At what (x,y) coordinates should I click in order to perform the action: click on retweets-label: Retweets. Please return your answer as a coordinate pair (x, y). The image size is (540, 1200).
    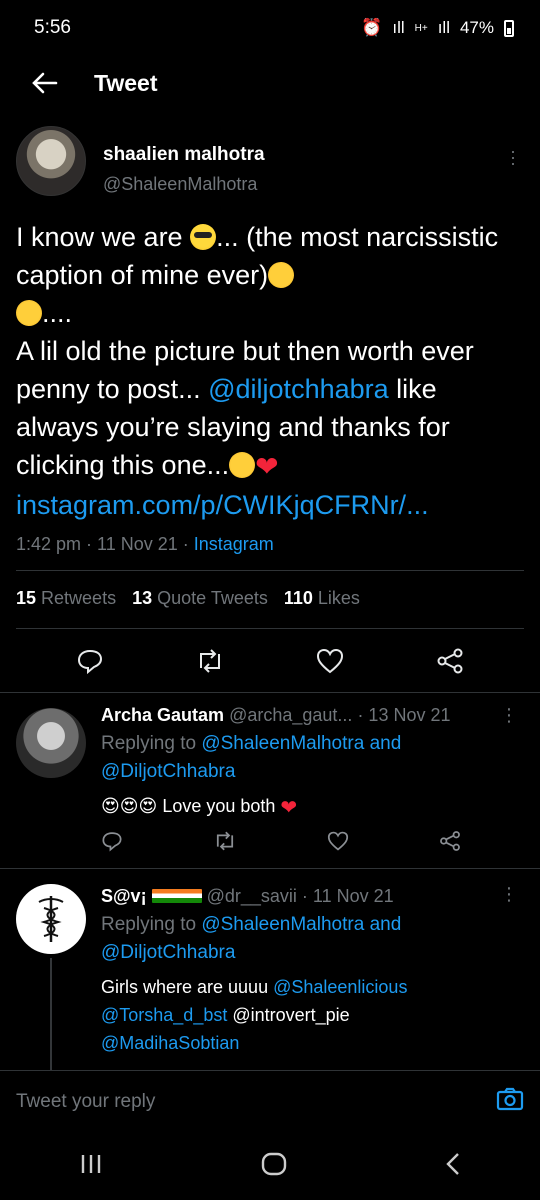
    Looking at the image, I should click on (79, 598).